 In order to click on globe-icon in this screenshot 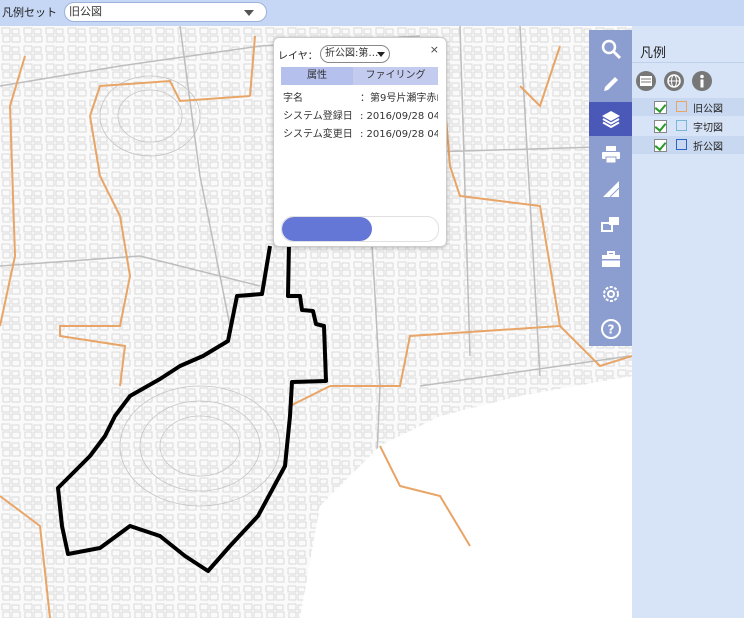, I will do `click(674, 81)`.